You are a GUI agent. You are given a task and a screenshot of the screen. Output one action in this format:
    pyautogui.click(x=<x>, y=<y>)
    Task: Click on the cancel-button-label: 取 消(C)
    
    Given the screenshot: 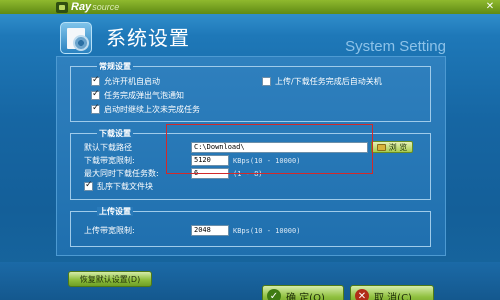 What is the action you would take?
    pyautogui.click(x=393, y=296)
    